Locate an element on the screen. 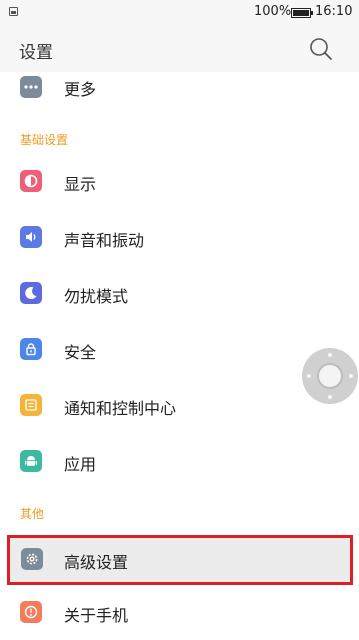 This screenshot has width=359, height=640. settings-item-more: 更多 is located at coordinates (179, 87).